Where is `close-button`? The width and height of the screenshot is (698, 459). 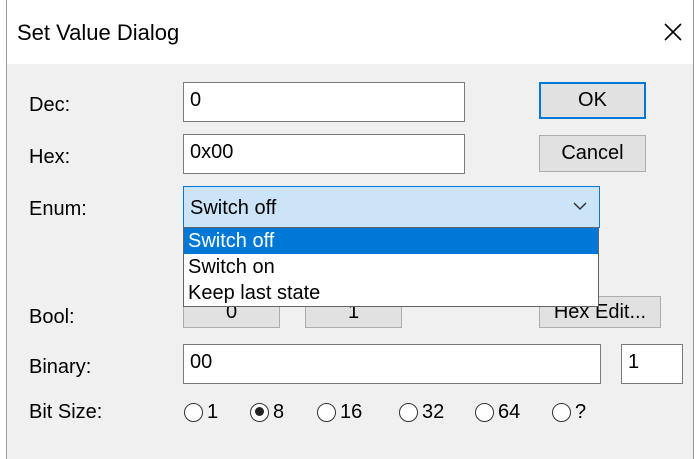
close-button is located at coordinates (673, 32).